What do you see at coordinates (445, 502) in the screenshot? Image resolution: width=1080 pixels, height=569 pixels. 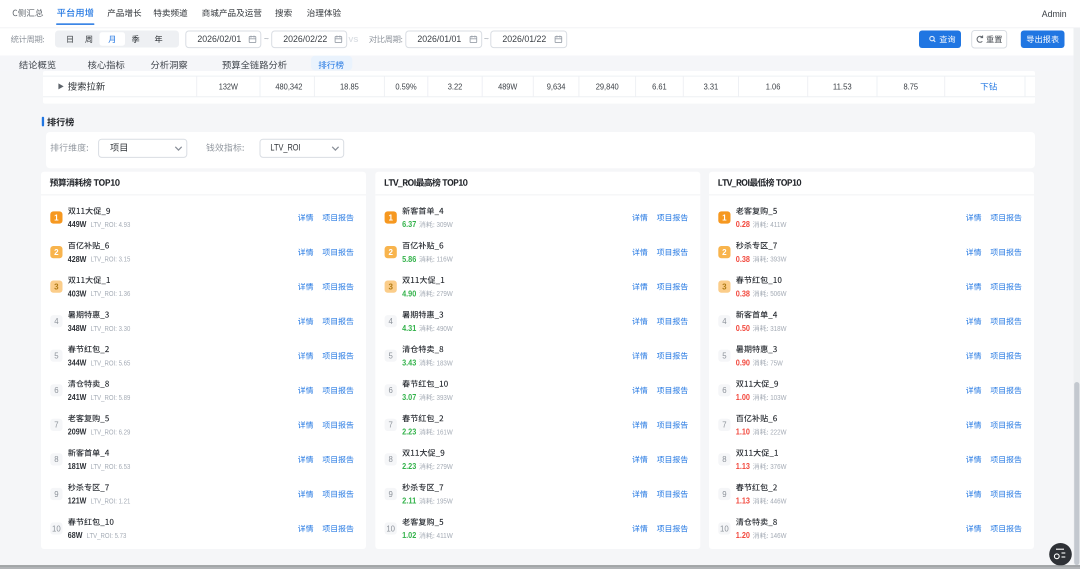 I see `svg-text: 195W` at bounding box center [445, 502].